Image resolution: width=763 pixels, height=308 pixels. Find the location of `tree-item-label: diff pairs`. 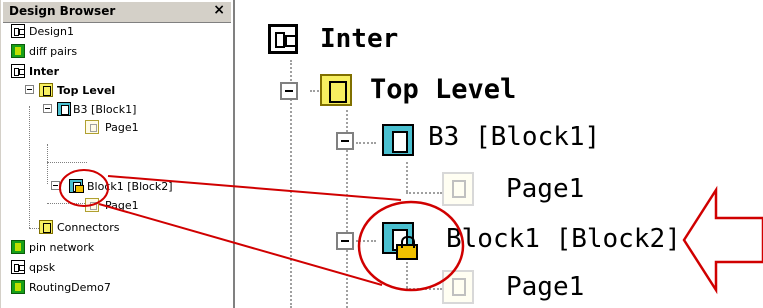

tree-item-label: diff pairs is located at coordinates (53, 51).